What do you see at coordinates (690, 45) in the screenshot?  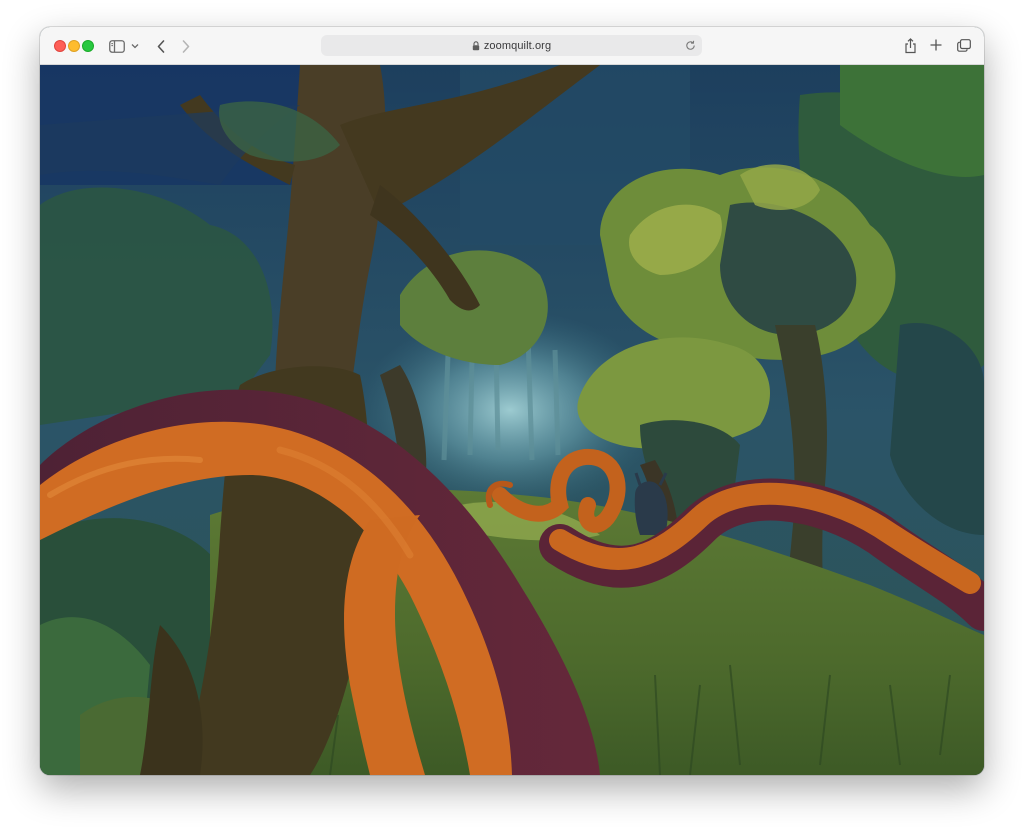 I see `reload-icon` at bounding box center [690, 45].